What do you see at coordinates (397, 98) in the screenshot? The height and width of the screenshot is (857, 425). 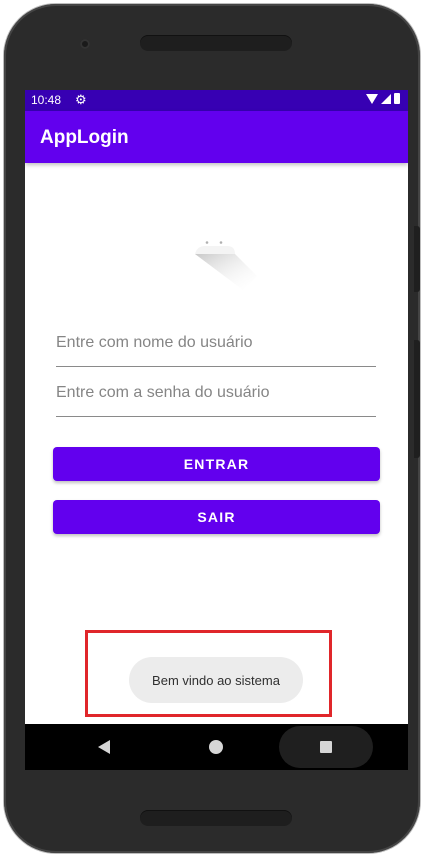 I see `battery-icon` at bounding box center [397, 98].